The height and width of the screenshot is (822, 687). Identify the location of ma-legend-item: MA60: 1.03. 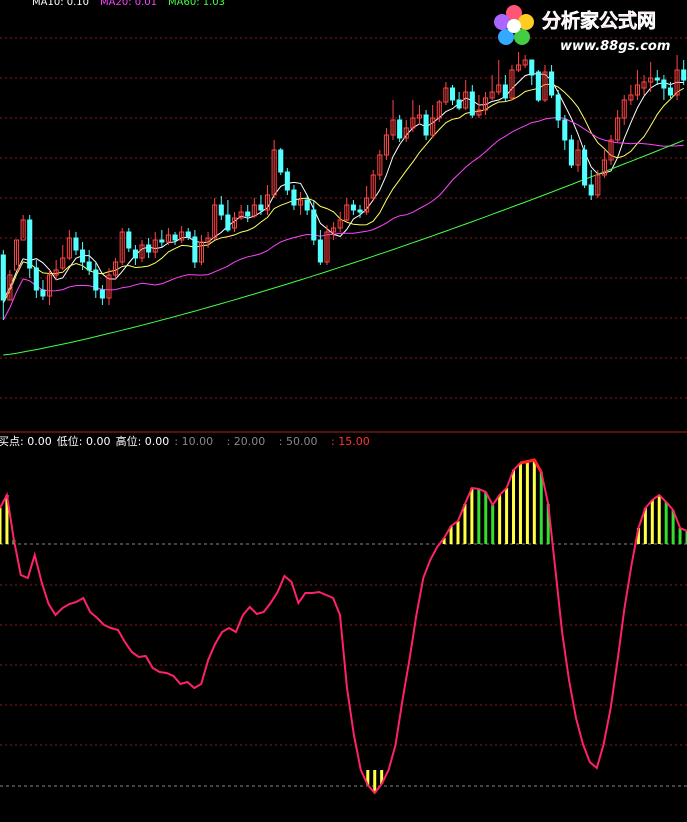
(196, 4).